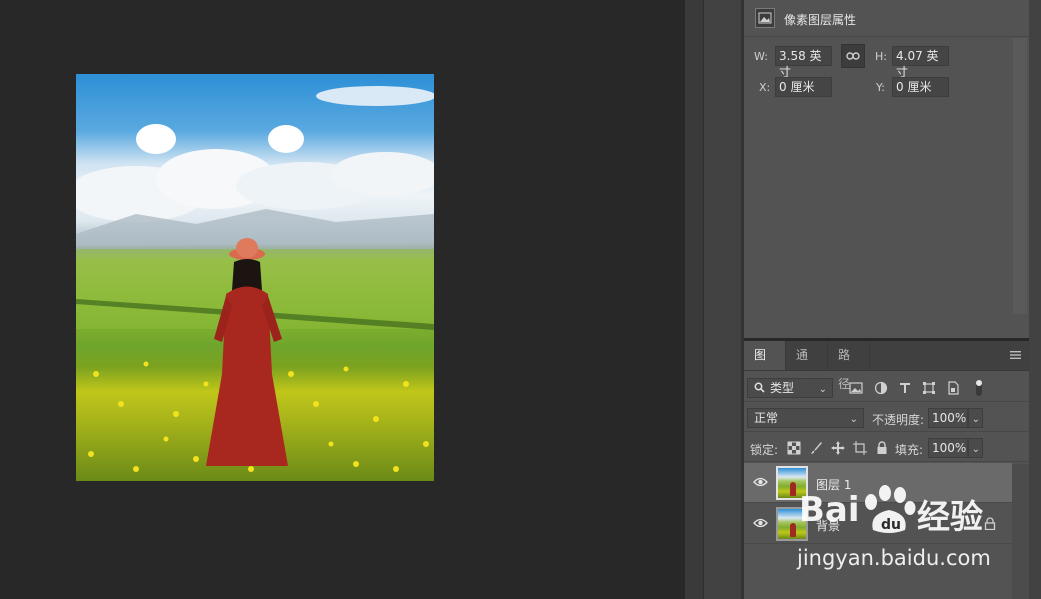 Image resolution: width=1041 pixels, height=599 pixels. Describe the element at coordinates (765, 87) in the screenshot. I see `x-label: X:` at that location.